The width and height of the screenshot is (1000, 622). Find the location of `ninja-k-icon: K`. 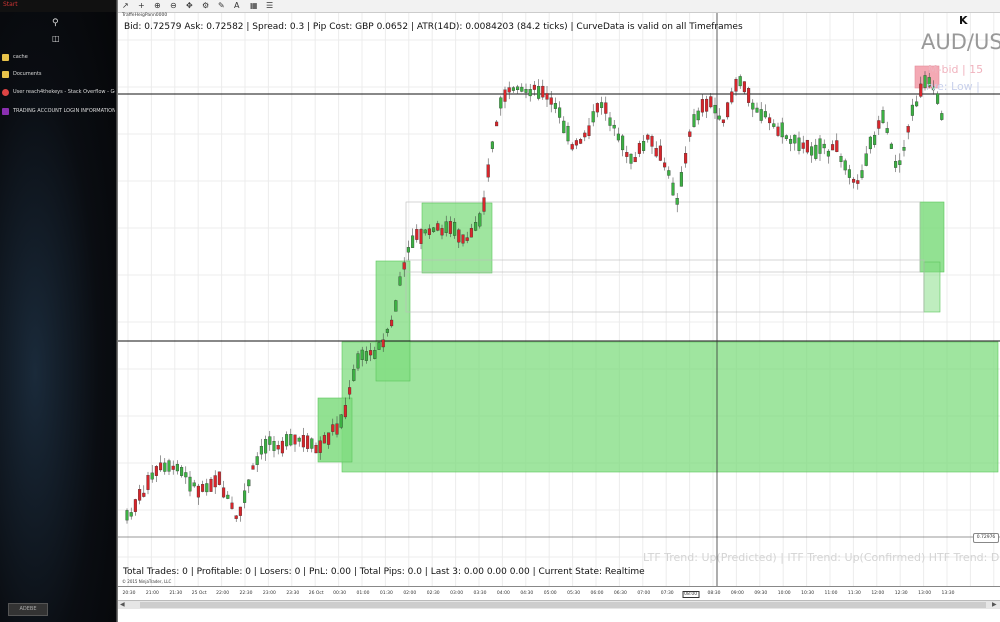

ninja-k-icon: K is located at coordinates (963, 20).